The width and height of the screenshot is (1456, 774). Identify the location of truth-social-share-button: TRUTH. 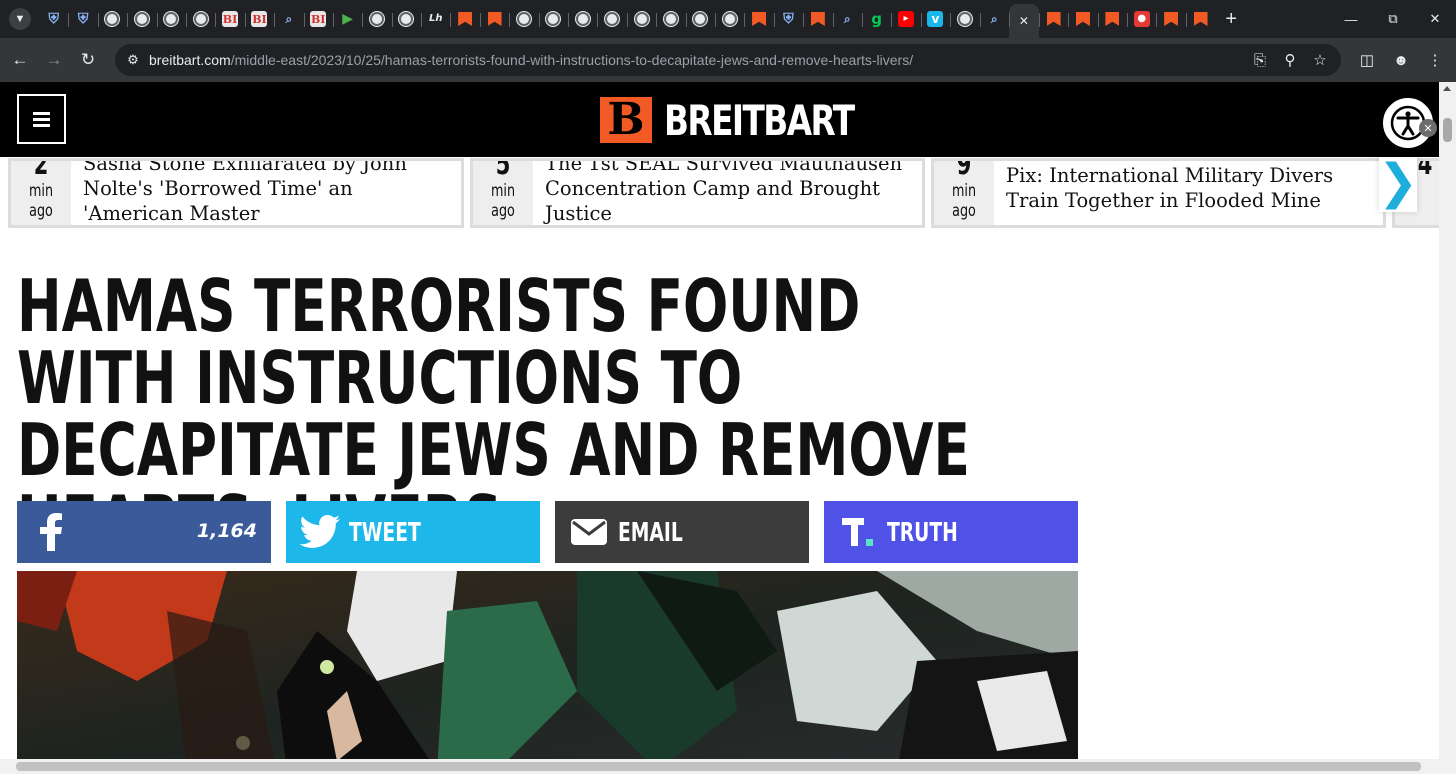
(951, 532).